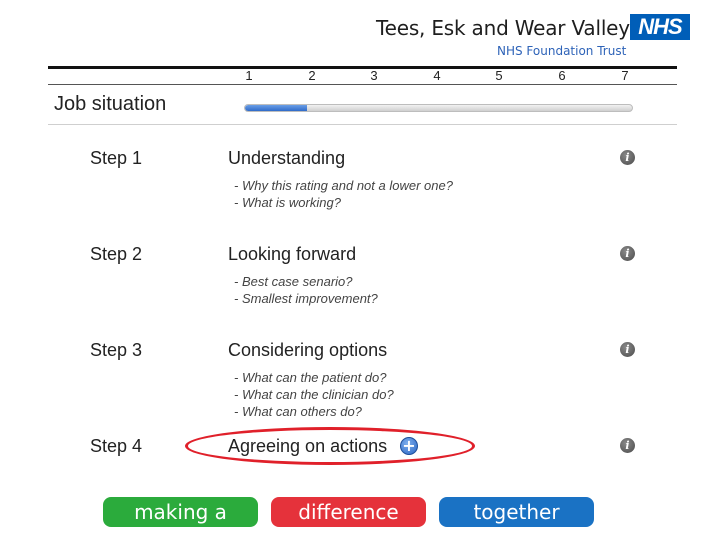 The width and height of the screenshot is (720, 540). Describe the element at coordinates (308, 350) in the screenshot. I see `step-title: Considering options` at that location.